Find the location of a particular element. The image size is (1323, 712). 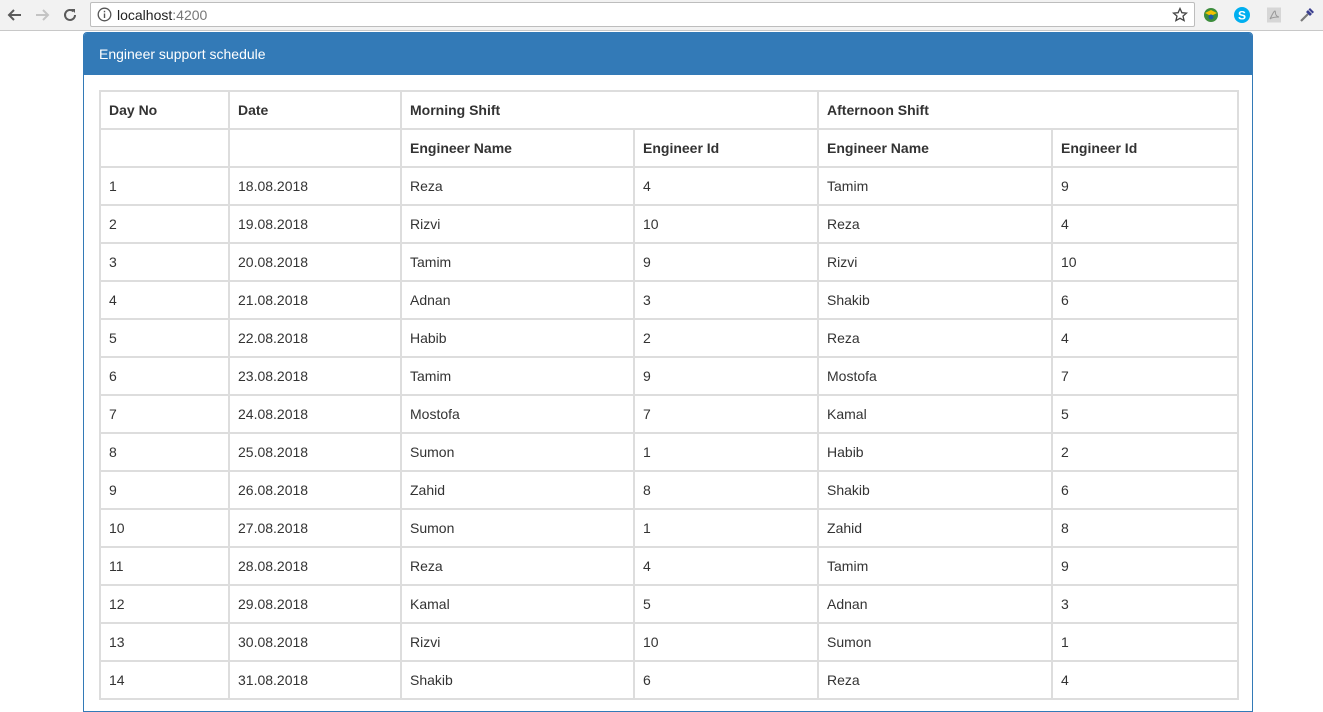

skype-icon: S is located at coordinates (1242, 15).